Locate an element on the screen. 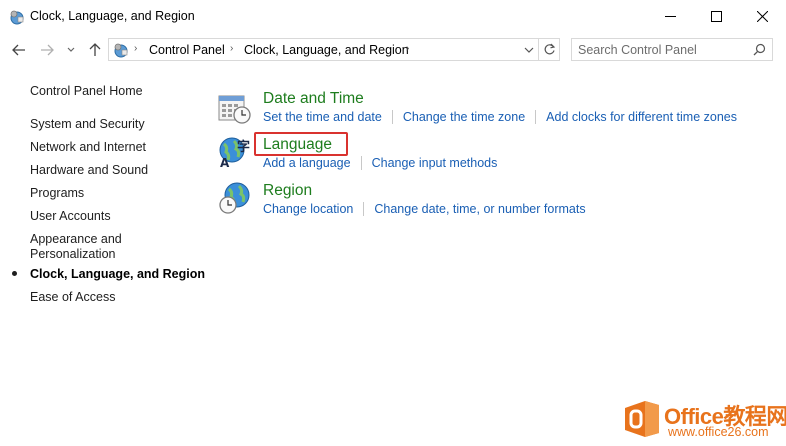  maximize-button is located at coordinates (716, 16).